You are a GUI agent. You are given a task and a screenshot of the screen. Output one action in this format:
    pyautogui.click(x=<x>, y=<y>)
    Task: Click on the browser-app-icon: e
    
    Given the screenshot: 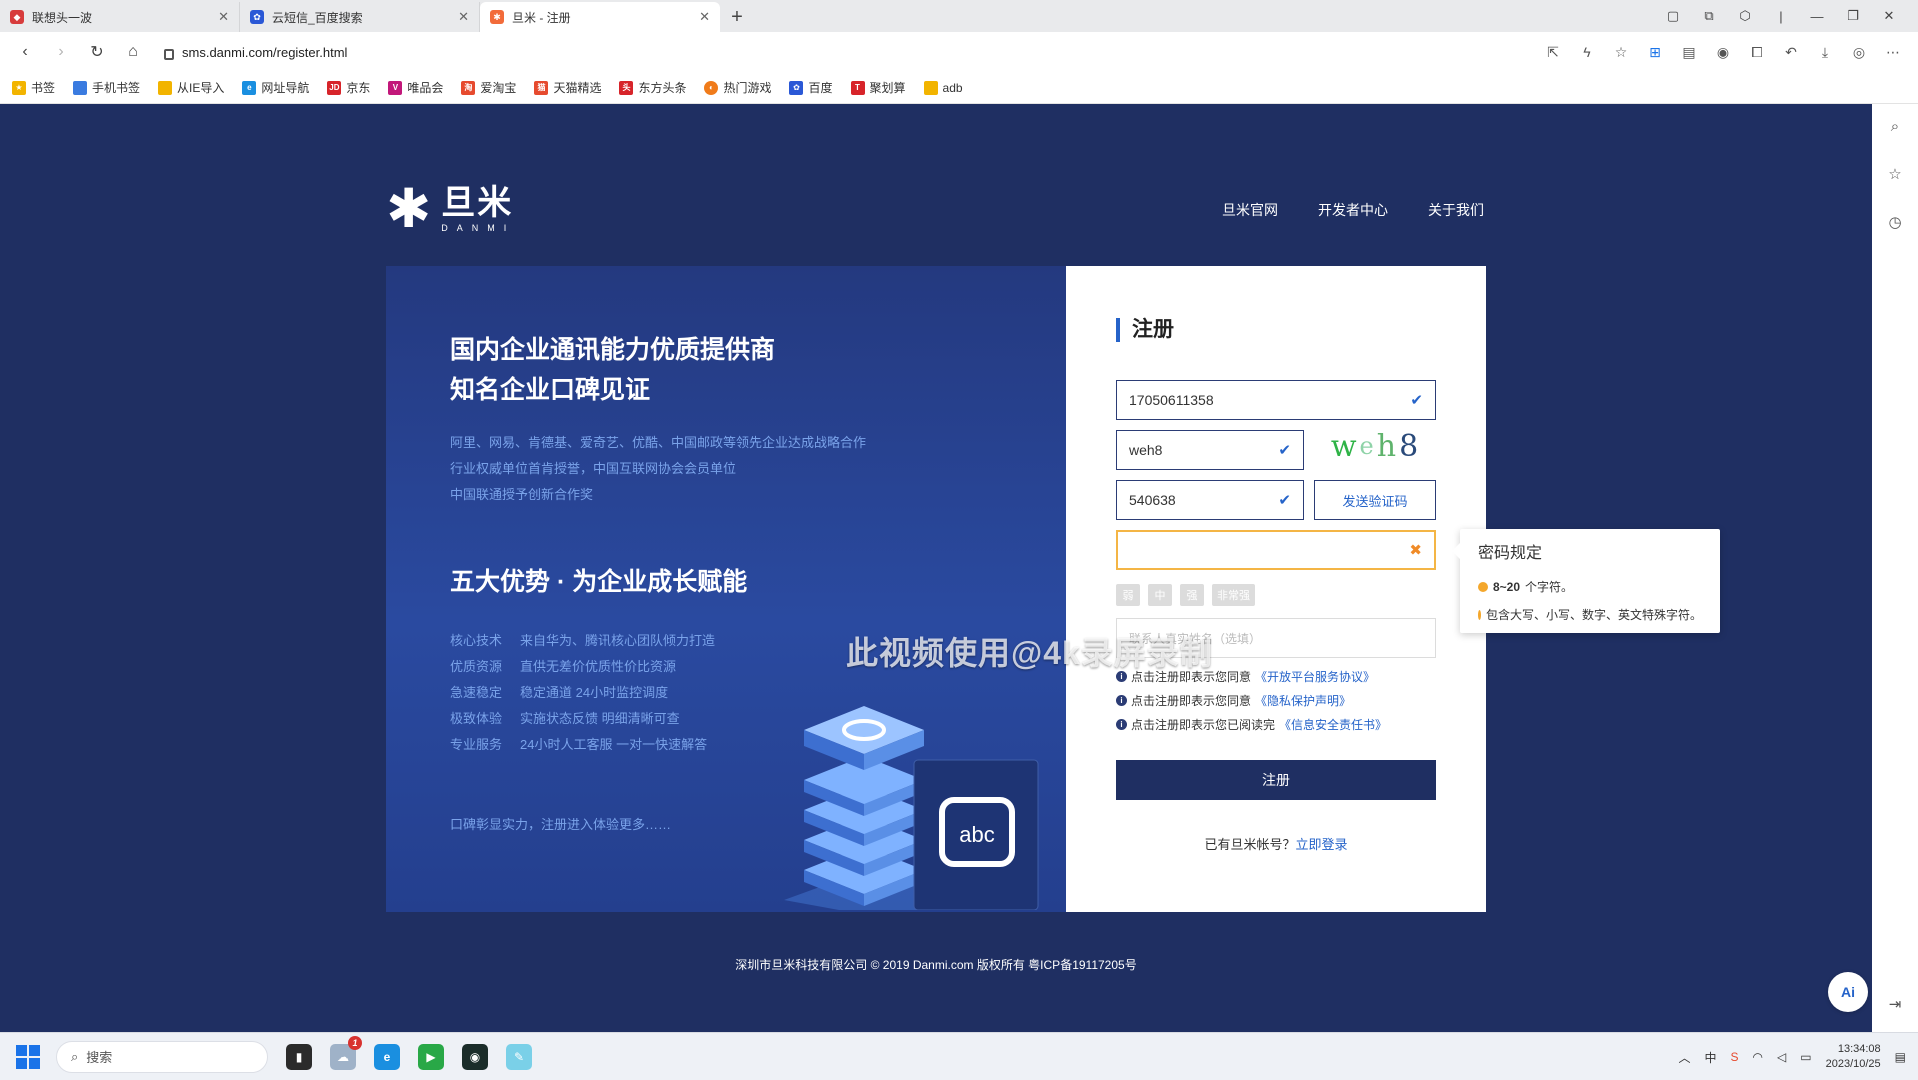 What is the action you would take?
    pyautogui.click(x=387, y=1056)
    